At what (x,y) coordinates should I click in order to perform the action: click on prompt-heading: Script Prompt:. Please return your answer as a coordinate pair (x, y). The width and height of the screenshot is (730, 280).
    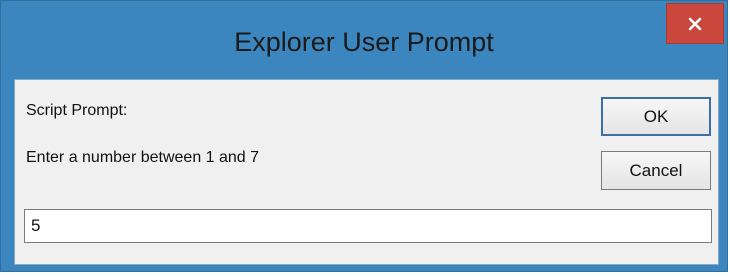
    Looking at the image, I should click on (77, 110).